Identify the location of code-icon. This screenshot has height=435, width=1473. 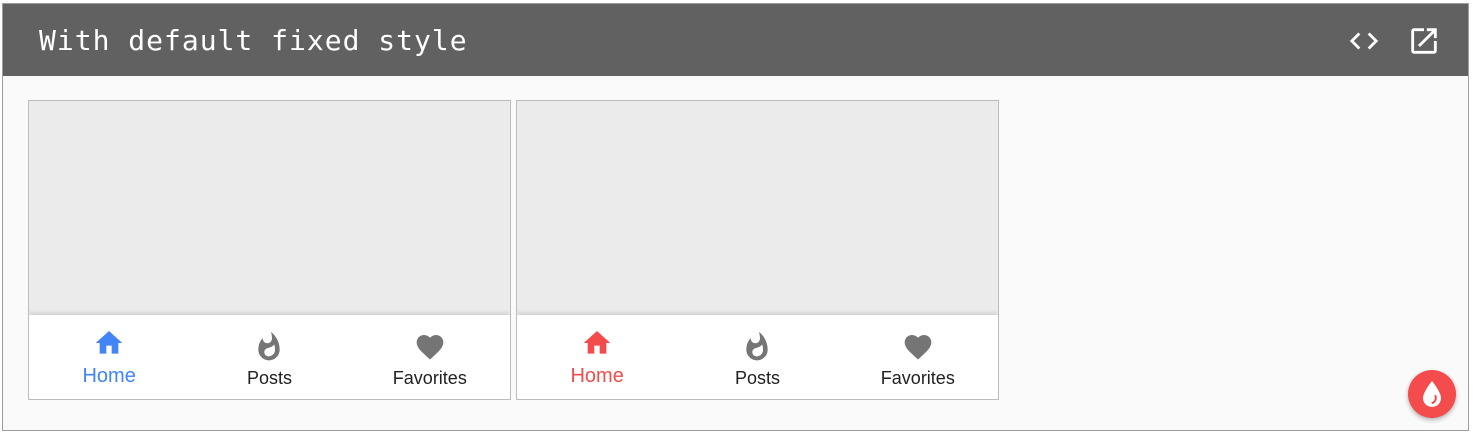
(1364, 41).